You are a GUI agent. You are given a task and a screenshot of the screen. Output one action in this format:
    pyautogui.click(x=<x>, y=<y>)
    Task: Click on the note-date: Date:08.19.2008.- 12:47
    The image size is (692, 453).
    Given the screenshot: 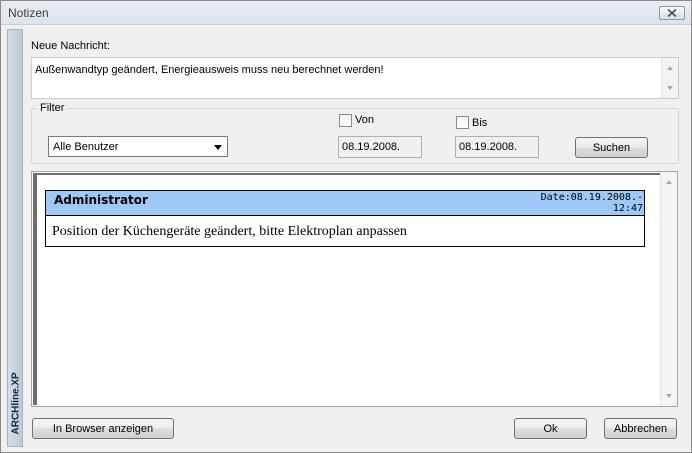 What is the action you would take?
    pyautogui.click(x=583, y=203)
    